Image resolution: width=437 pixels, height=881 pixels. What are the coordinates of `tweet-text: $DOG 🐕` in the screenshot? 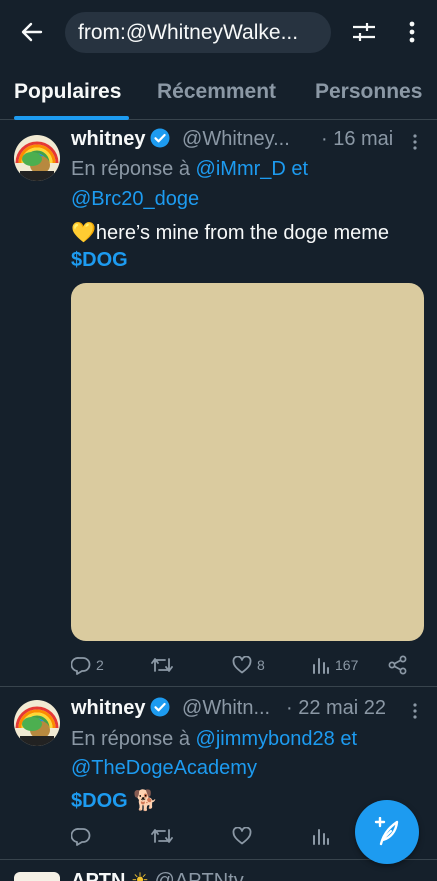 It's located at (114, 800).